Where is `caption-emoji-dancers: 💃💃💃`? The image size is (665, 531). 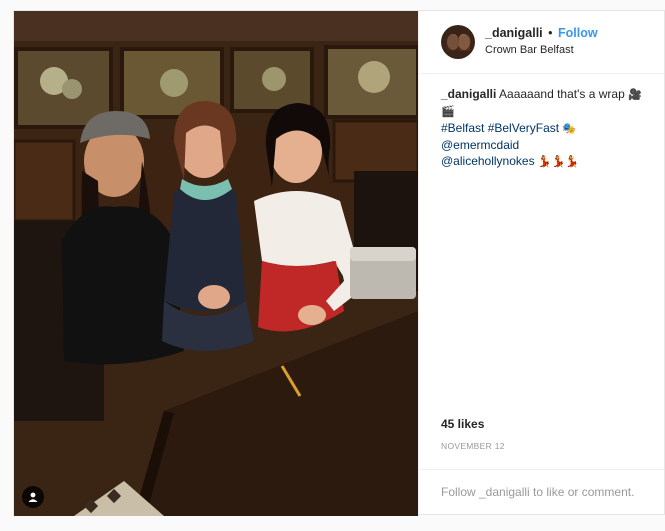
caption-emoji-dancers: 💃💃💃 is located at coordinates (558, 161).